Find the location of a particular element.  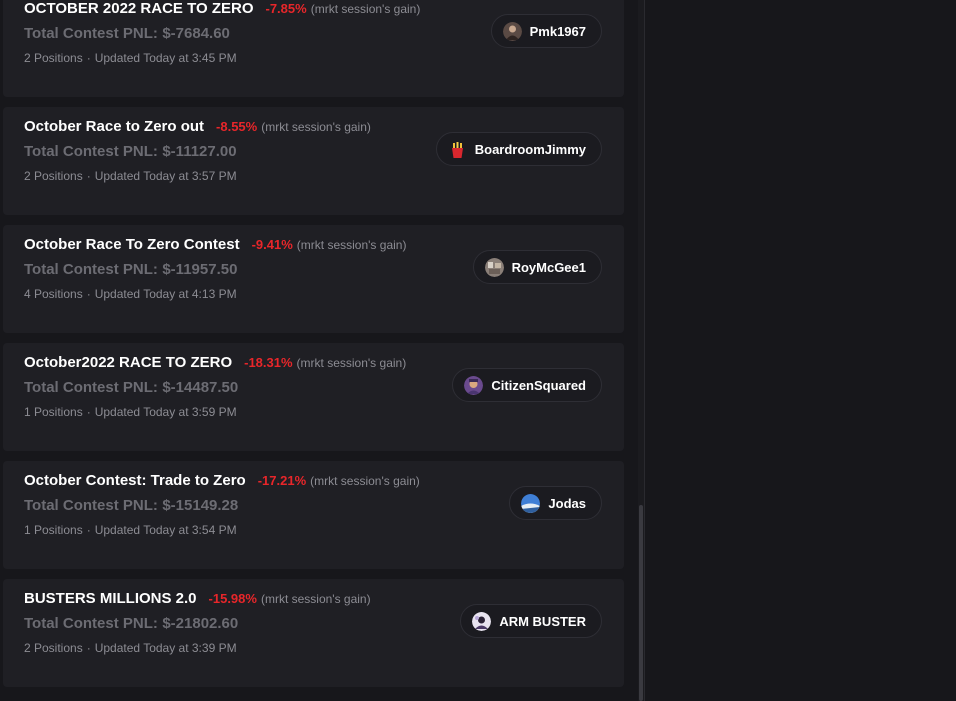

landscape-avatar-icon is located at coordinates (531, 503).